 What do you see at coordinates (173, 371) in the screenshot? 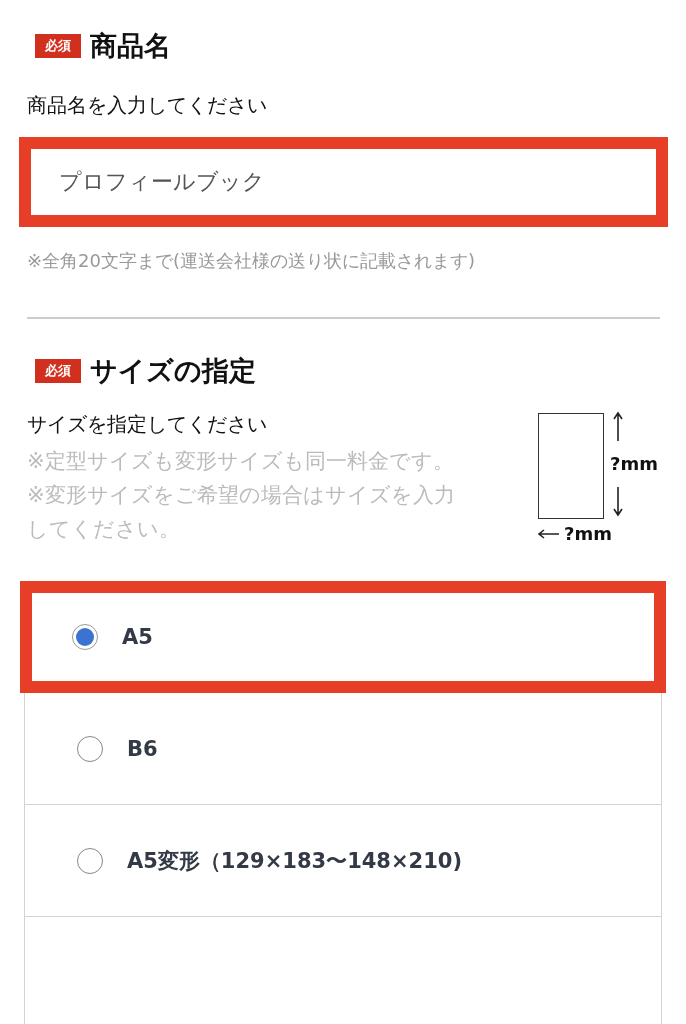
I see `section-title: サイズの指定` at bounding box center [173, 371].